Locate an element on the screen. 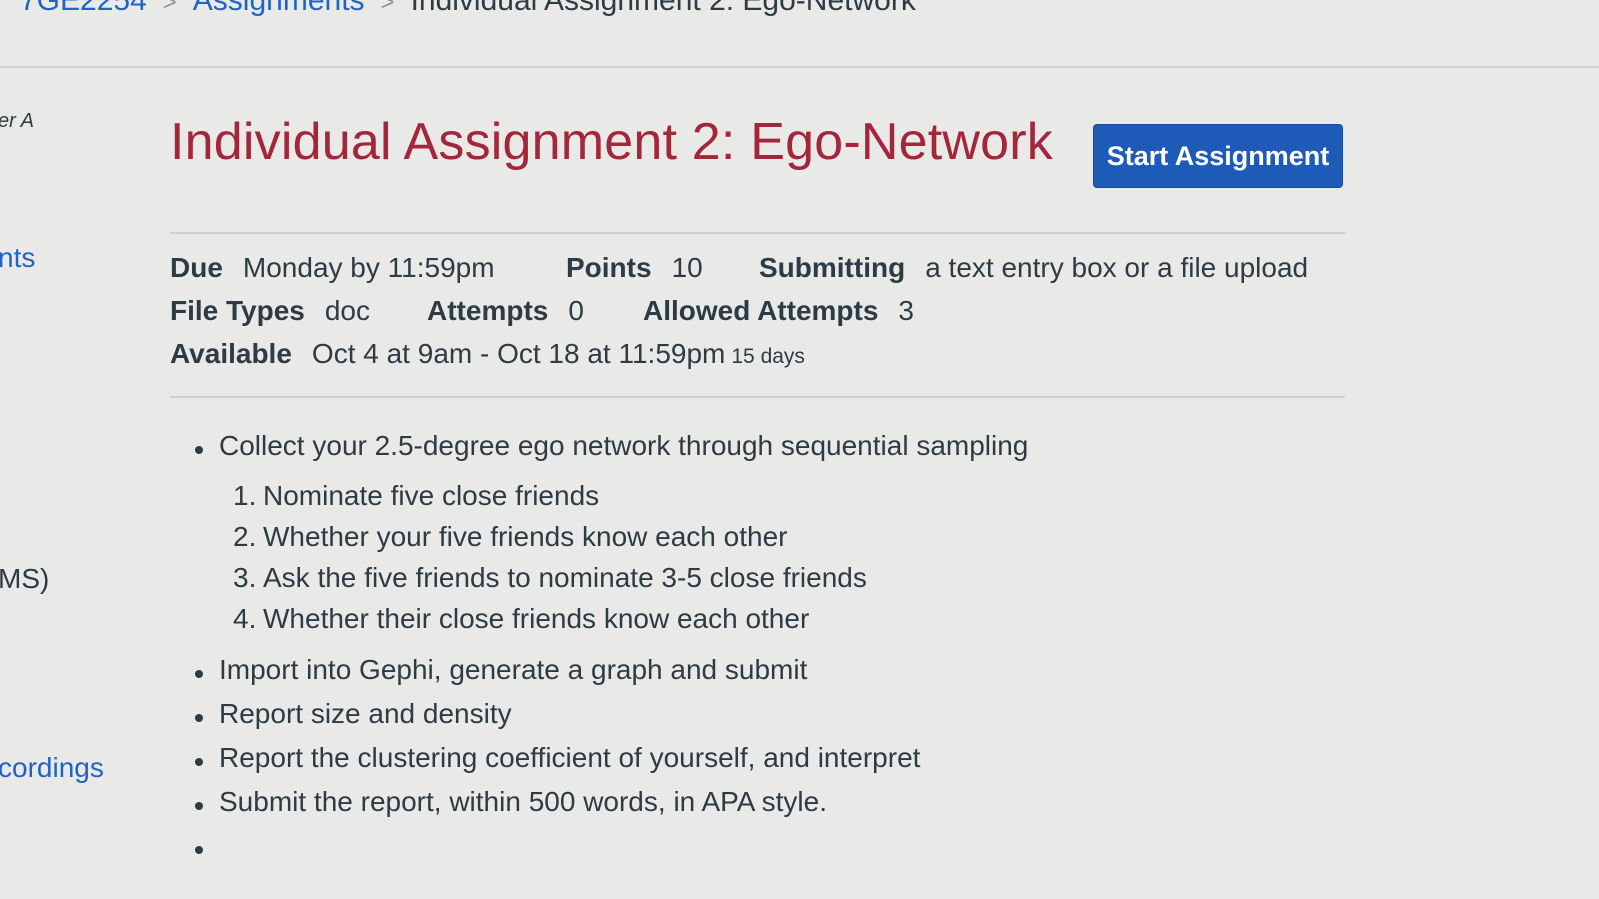 The width and height of the screenshot is (1599, 899). course-nav-item-1: er A is located at coordinates (17, 121).